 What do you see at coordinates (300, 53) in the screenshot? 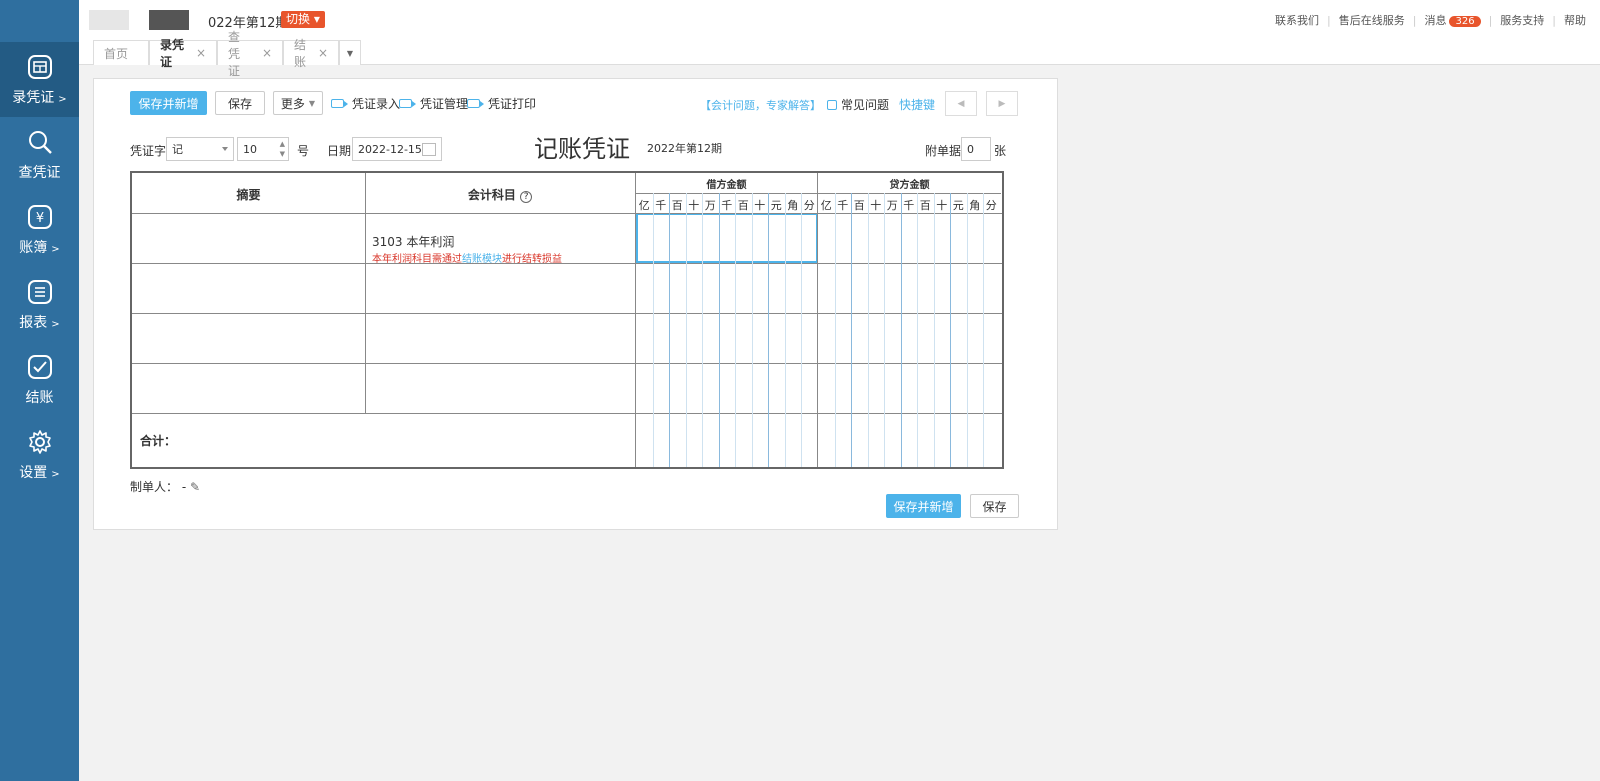
I see `tab-label: 结账` at bounding box center [300, 53].